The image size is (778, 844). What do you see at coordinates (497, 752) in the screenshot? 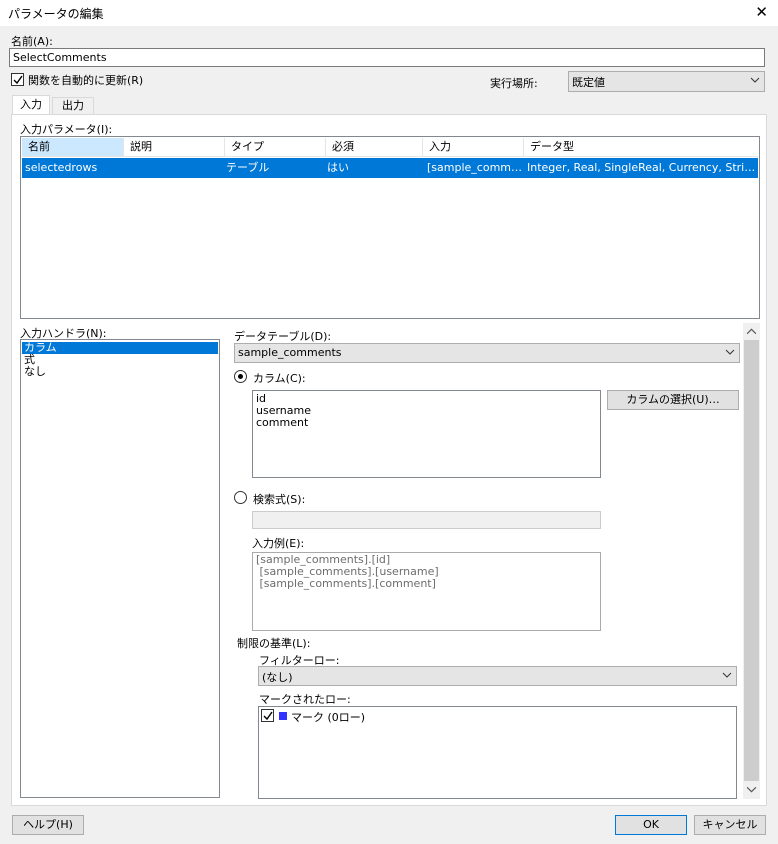
I see `marked-rows-list: マーク (0ロー)` at bounding box center [497, 752].